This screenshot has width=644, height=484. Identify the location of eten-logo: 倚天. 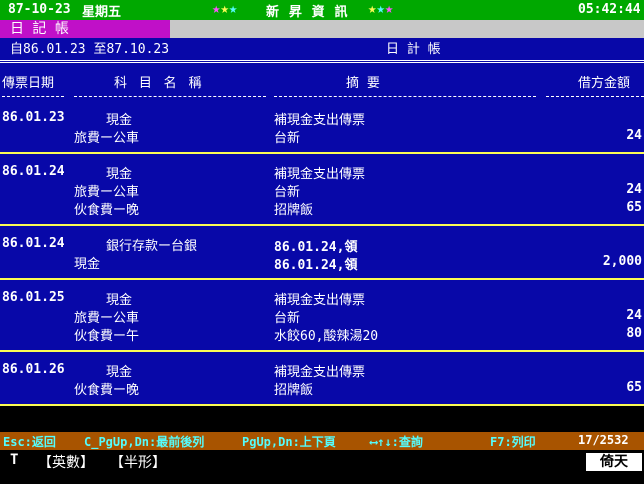
(614, 462).